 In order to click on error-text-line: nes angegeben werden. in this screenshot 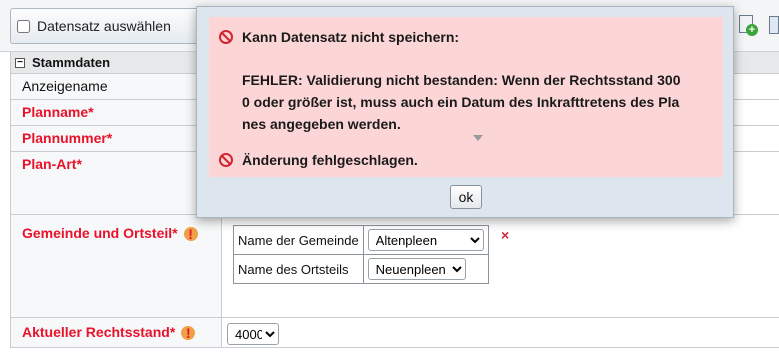, I will do `click(321, 124)`.